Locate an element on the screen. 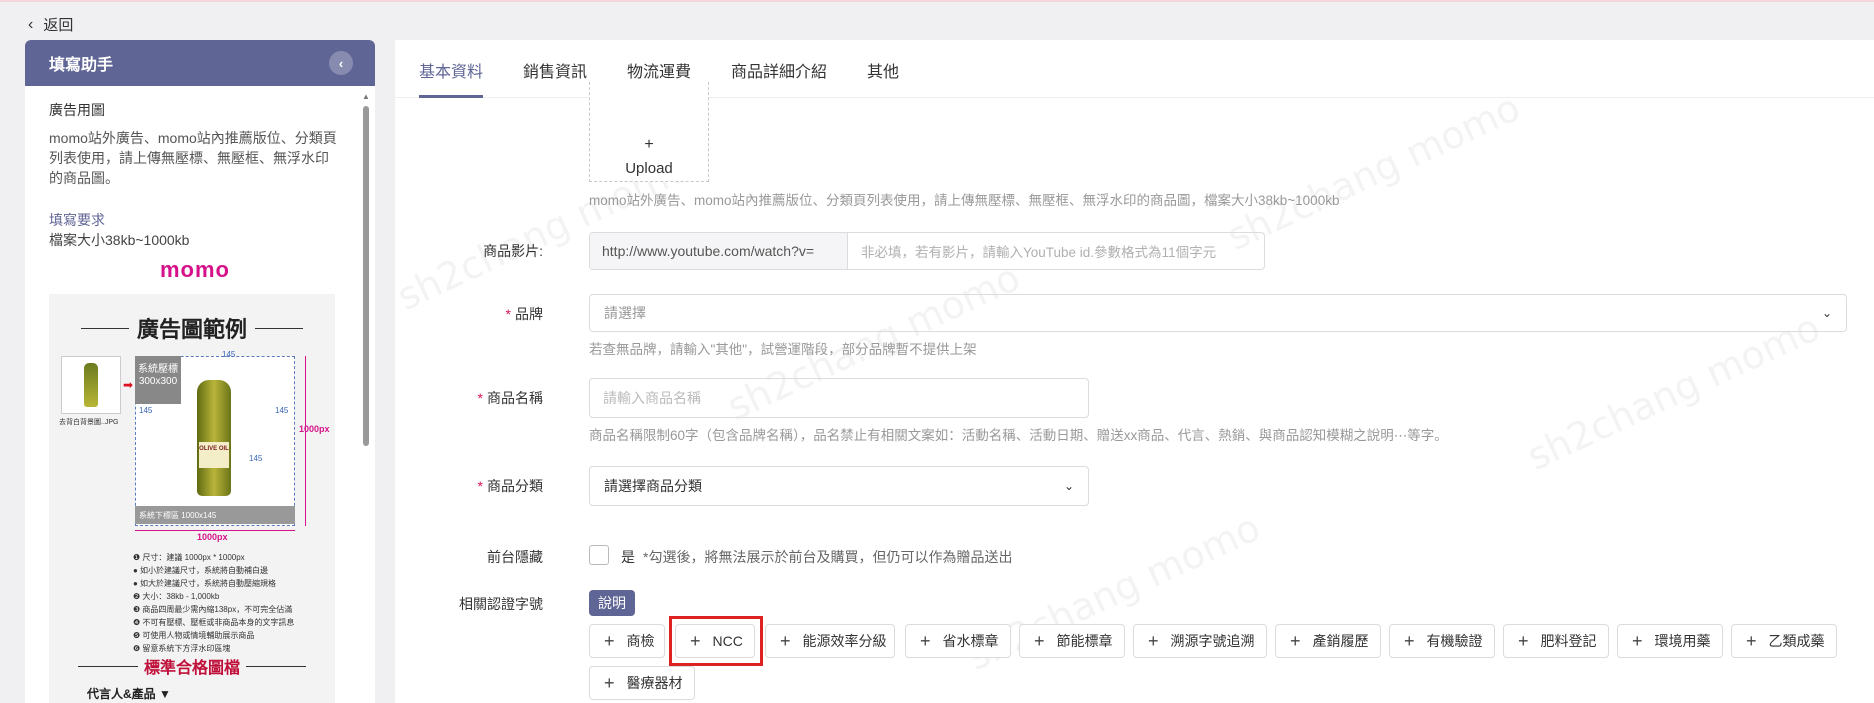  category-select: 請選擇商品分類 ⌄ is located at coordinates (839, 486).